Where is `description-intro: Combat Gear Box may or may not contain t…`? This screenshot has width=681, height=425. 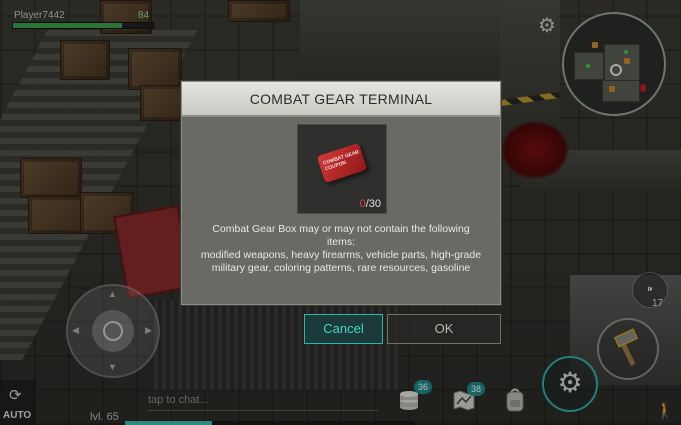 description-intro: Combat Gear Box may or may not contain t… is located at coordinates (341, 235).